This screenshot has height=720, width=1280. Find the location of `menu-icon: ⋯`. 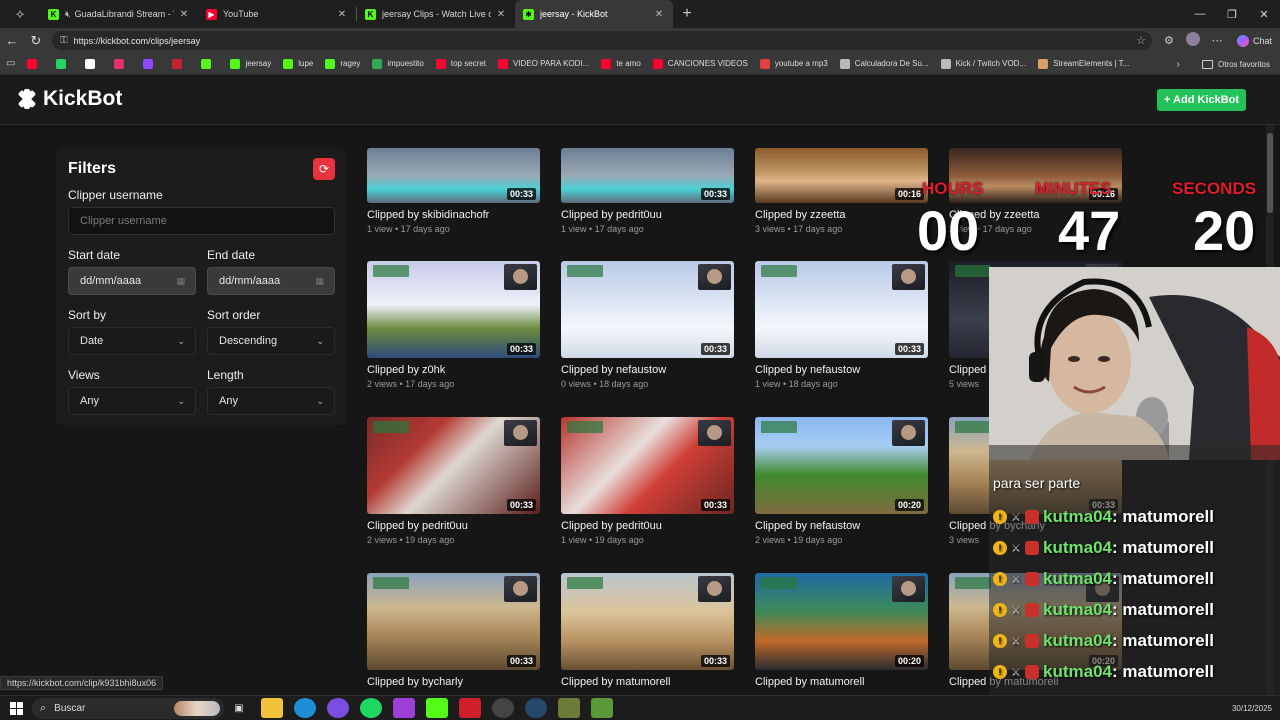

menu-icon: ⋯ is located at coordinates (1217, 40).